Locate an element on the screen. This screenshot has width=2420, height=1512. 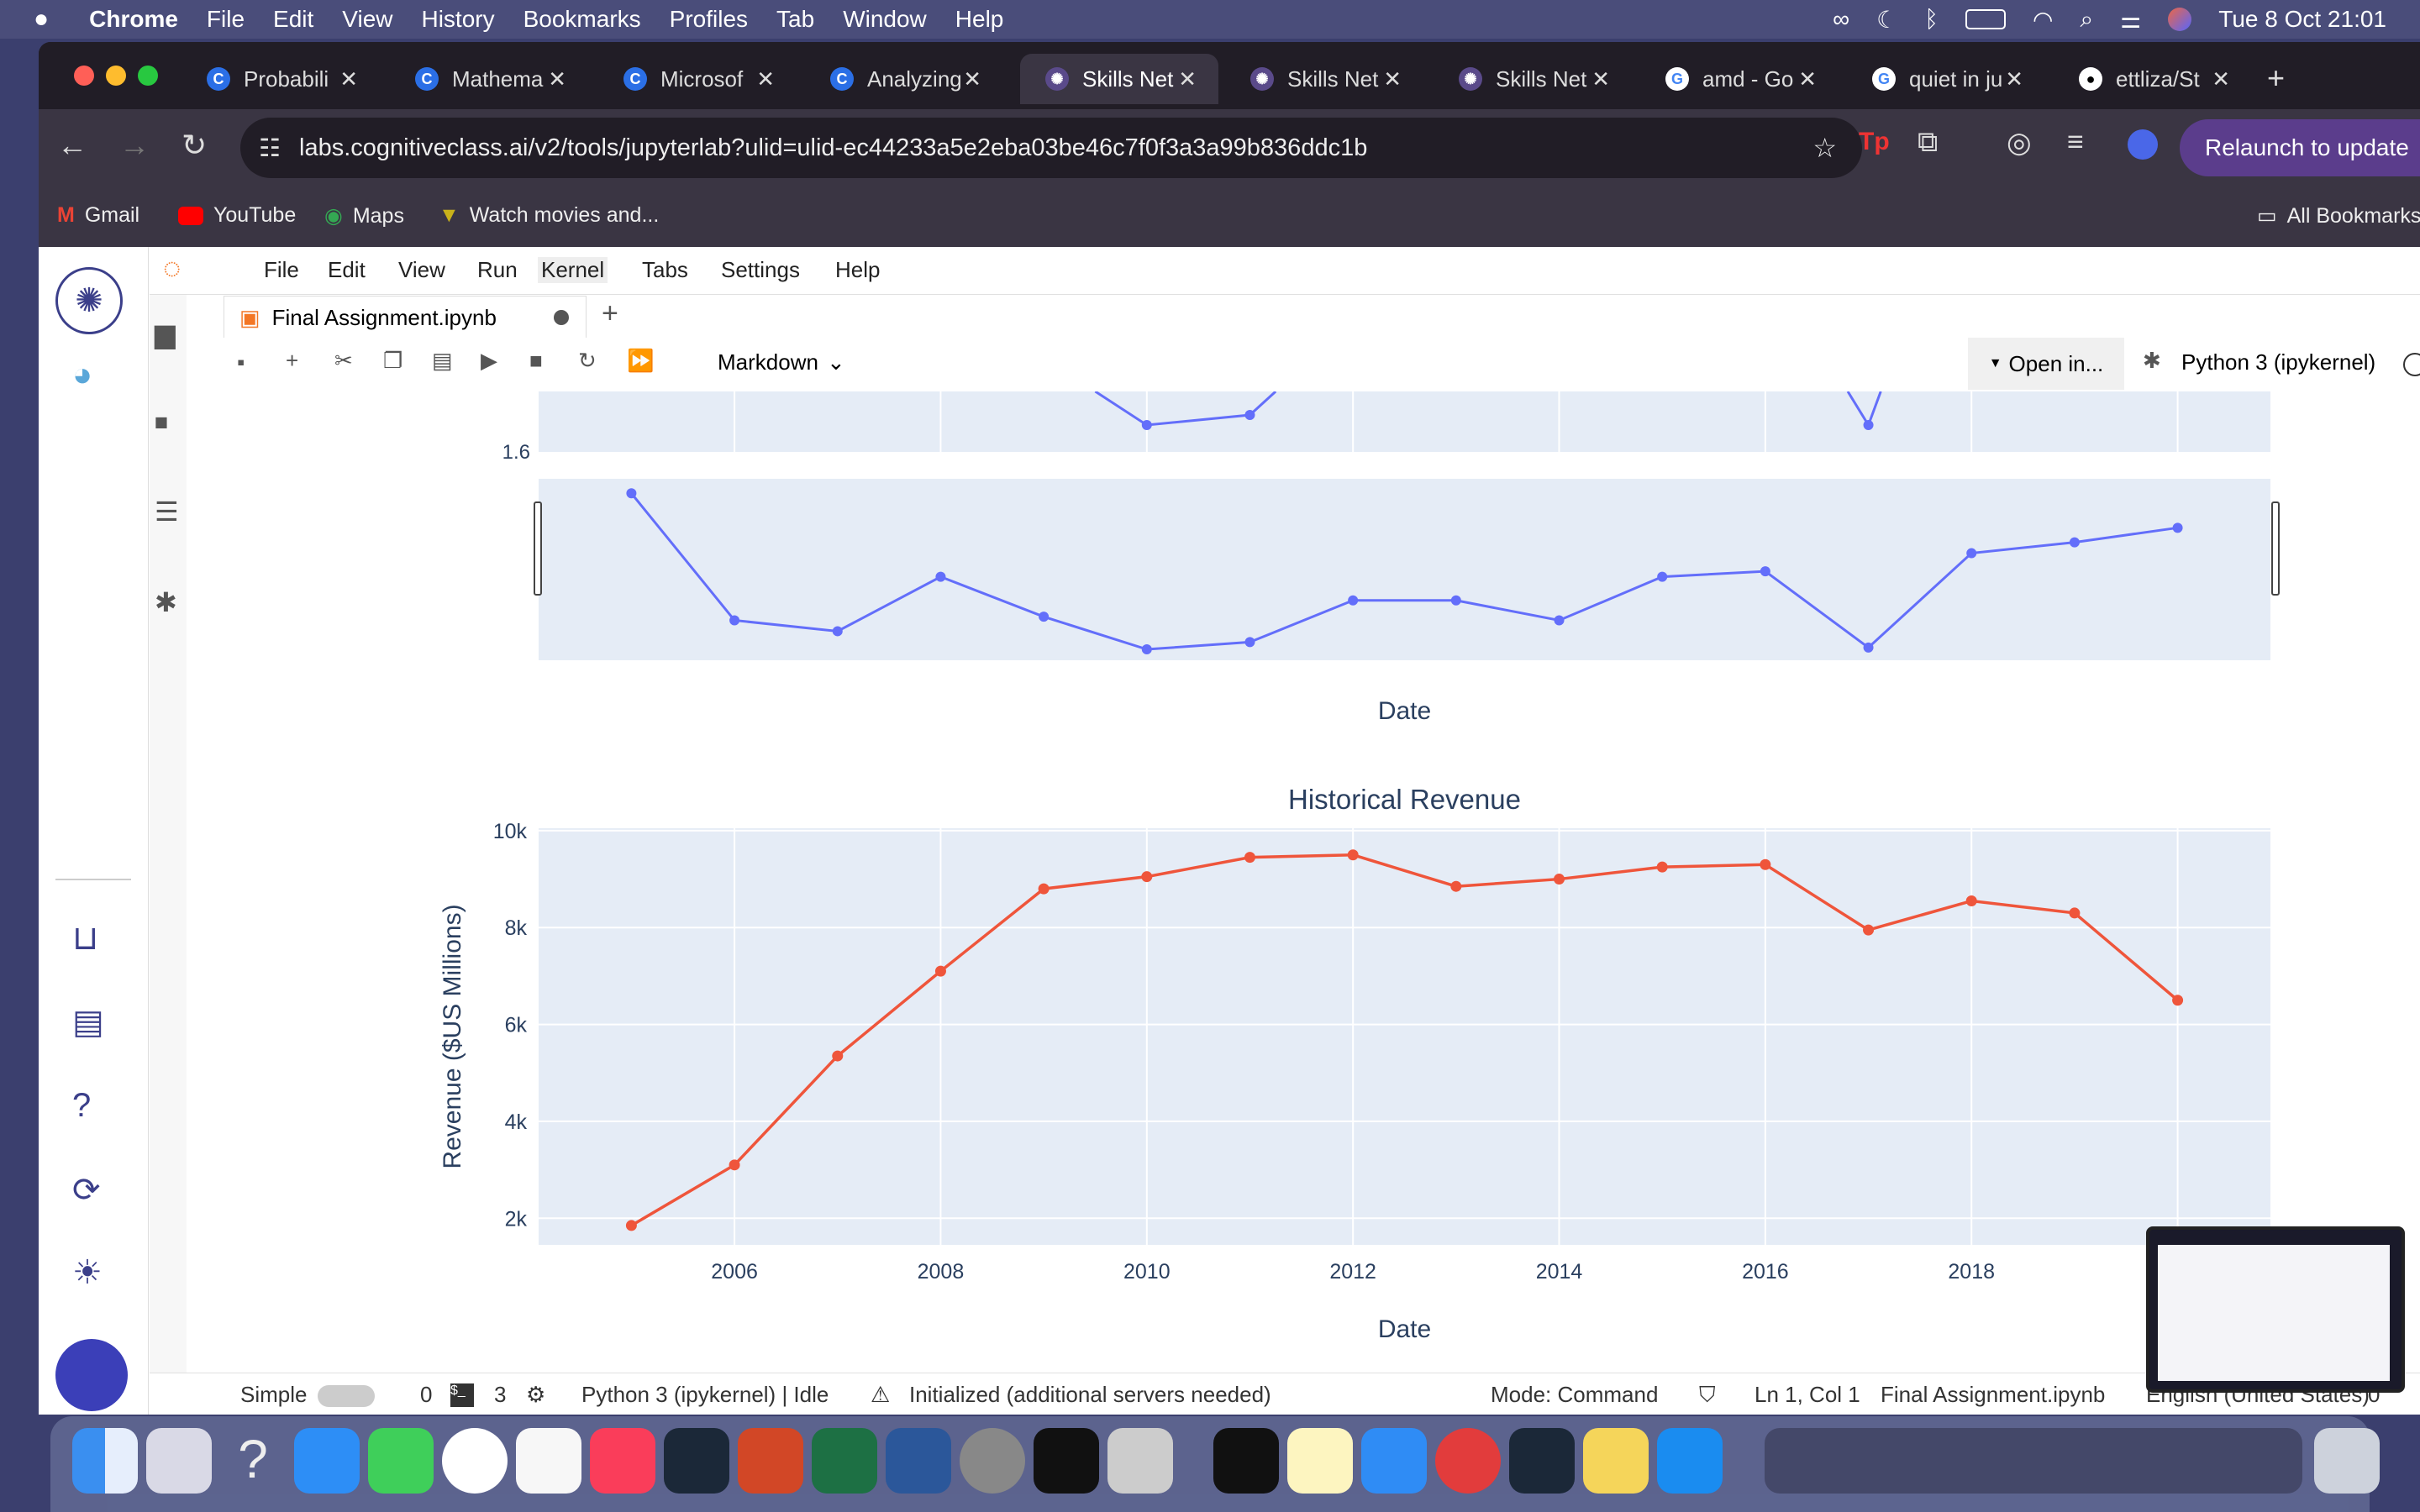
running-kernels-icon: ⏹ is located at coordinates (161, 422).